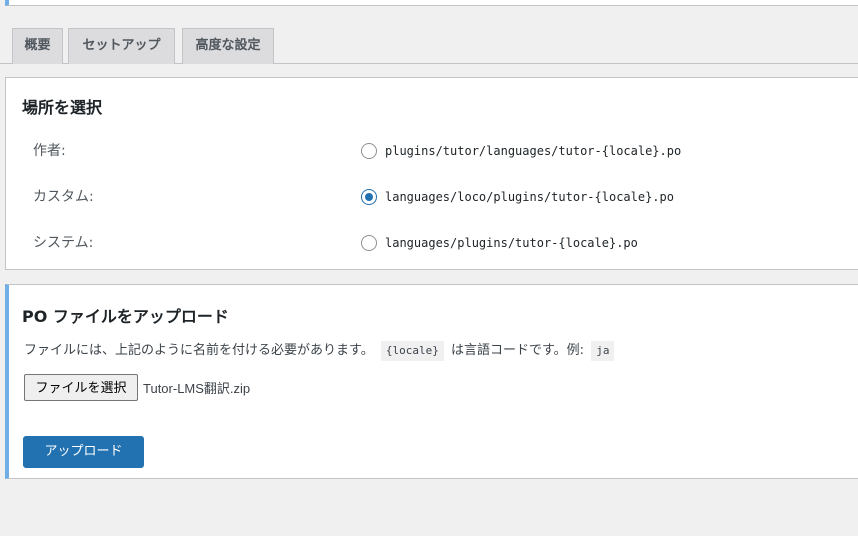 The height and width of the screenshot is (536, 858). Describe the element at coordinates (529, 197) in the screenshot. I see `location-path: languages/loco/plugins/tutor-{locale}.po` at that location.